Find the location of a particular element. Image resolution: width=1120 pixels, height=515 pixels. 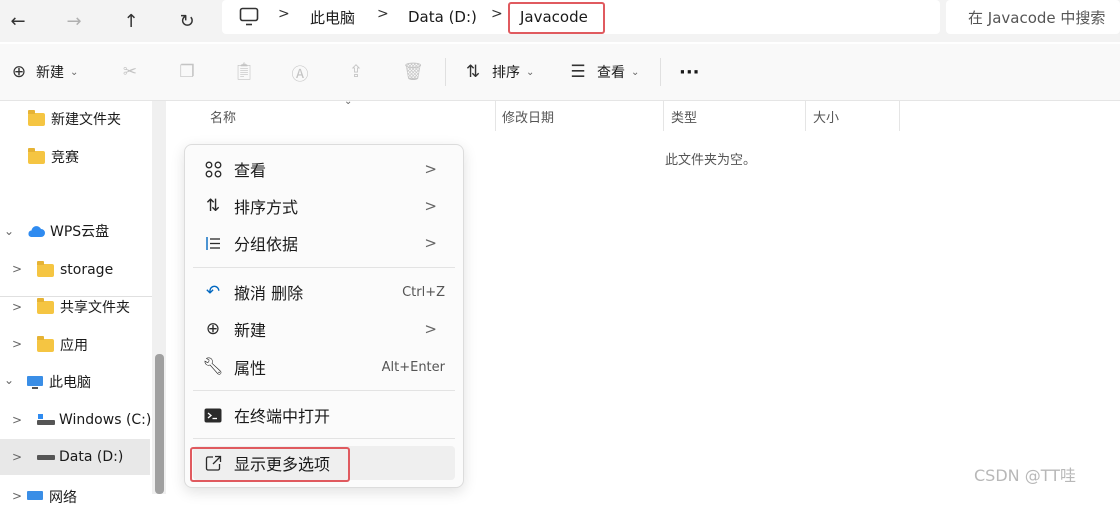

sidebar-item-apps: 应用 is located at coordinates (62, 345).